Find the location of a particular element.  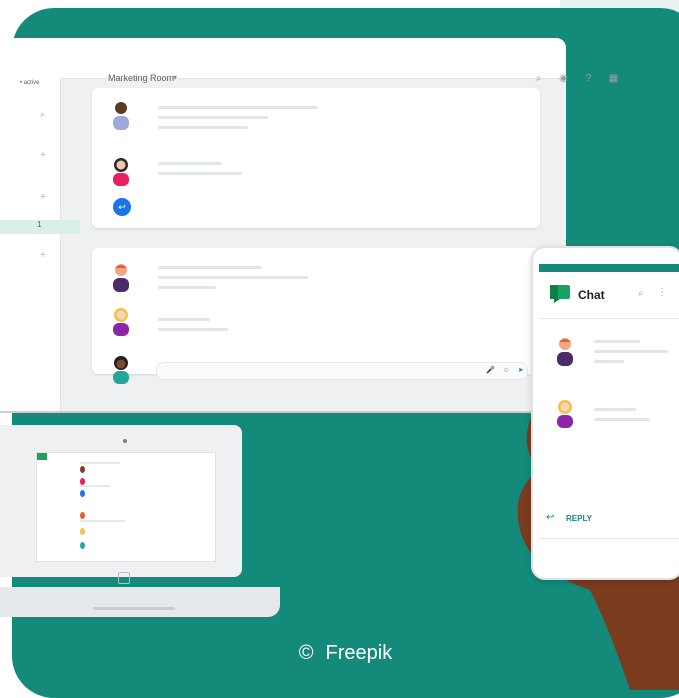

reply-icon: ↩ is located at coordinates (122, 207).